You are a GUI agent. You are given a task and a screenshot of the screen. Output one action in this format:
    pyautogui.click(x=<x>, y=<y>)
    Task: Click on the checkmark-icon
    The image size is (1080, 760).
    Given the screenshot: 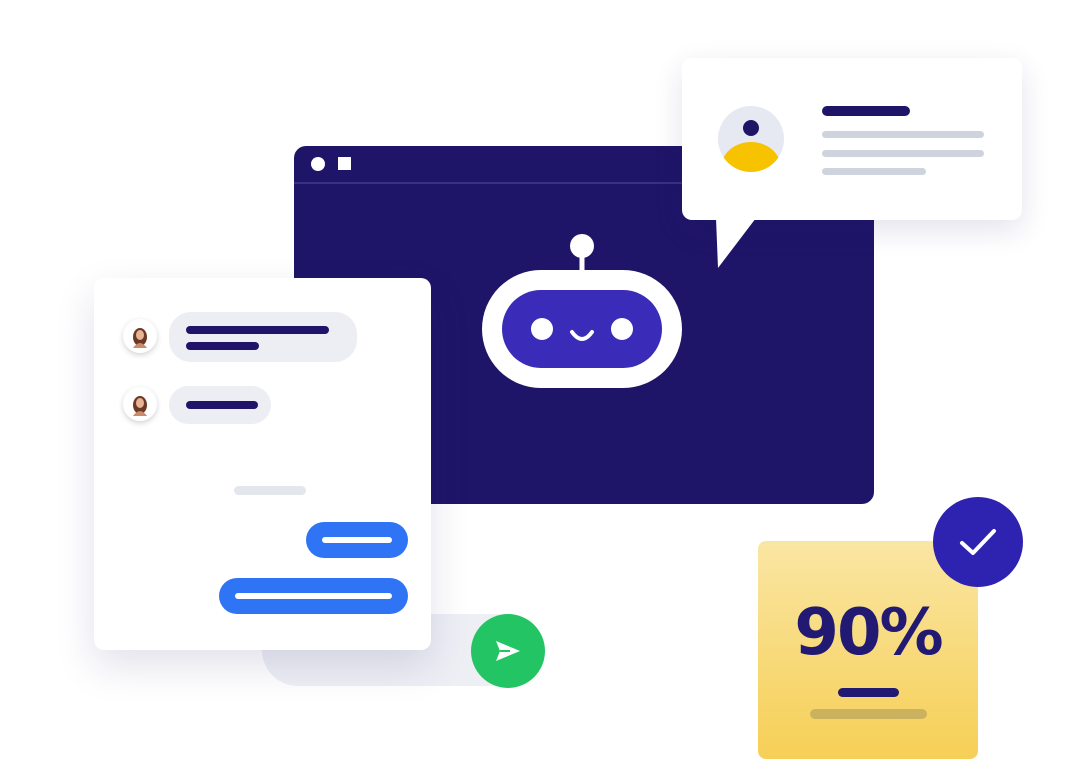 What is the action you would take?
    pyautogui.click(x=978, y=542)
    